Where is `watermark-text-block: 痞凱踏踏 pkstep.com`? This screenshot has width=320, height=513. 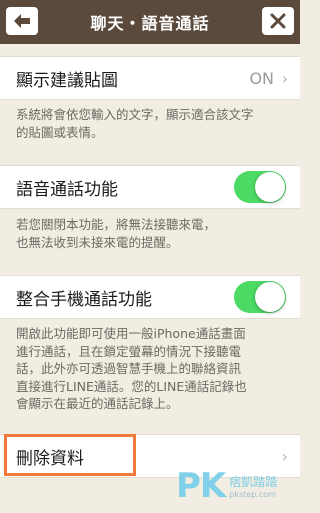 watermark-text-block: 痞凱踏踏 pkstep.com is located at coordinates (253, 486).